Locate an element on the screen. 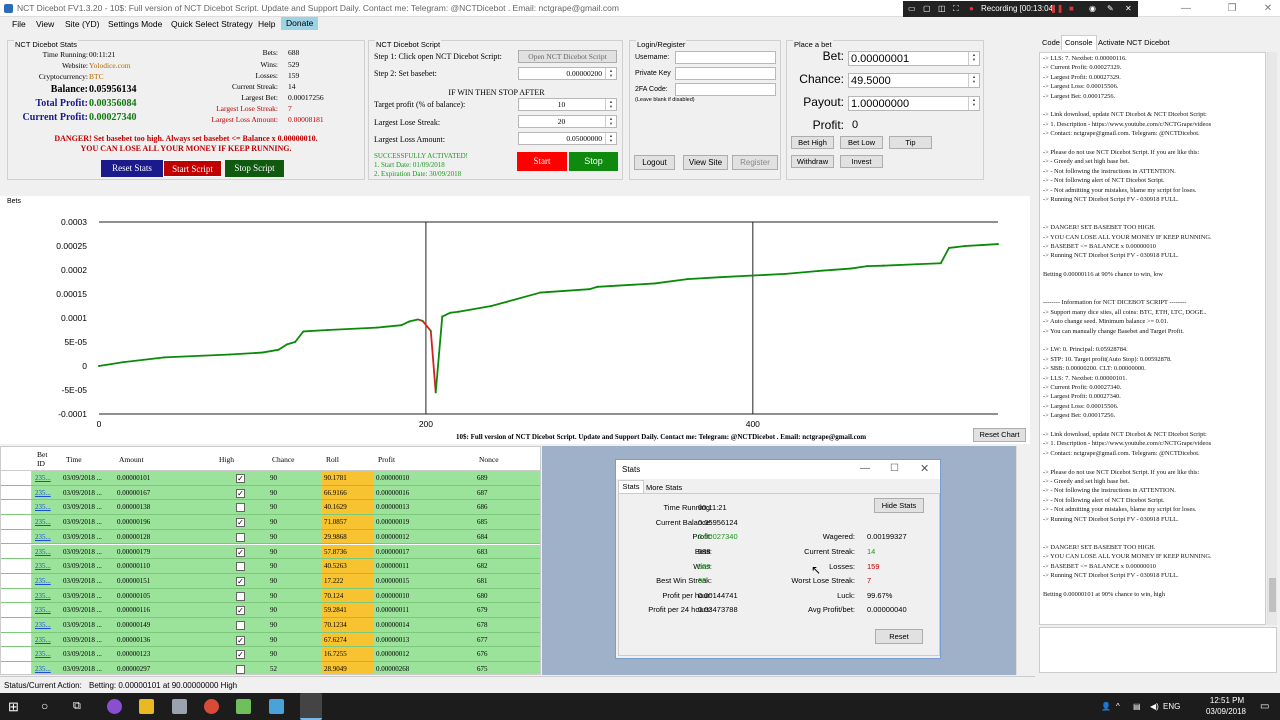  open-script-button: Open NCT Dicebot Script is located at coordinates (567, 56).